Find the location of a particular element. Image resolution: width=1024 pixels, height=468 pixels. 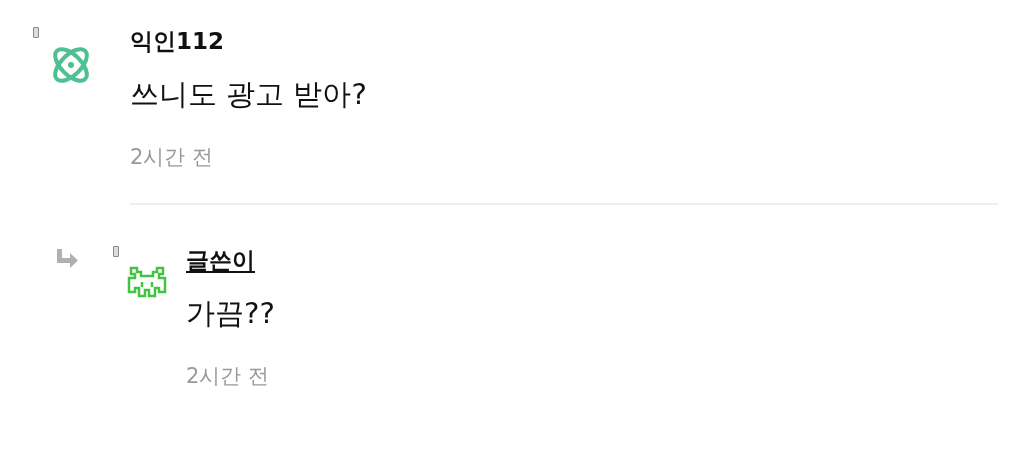

author-name: 익인112 is located at coordinates (177, 41).